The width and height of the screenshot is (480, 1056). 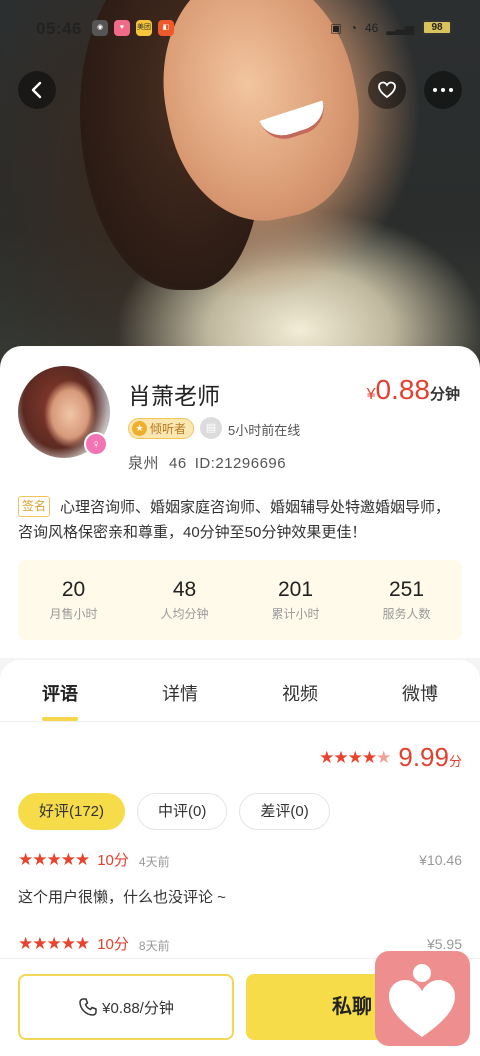 I want to click on heart-person-icon, so click(x=422, y=1000).